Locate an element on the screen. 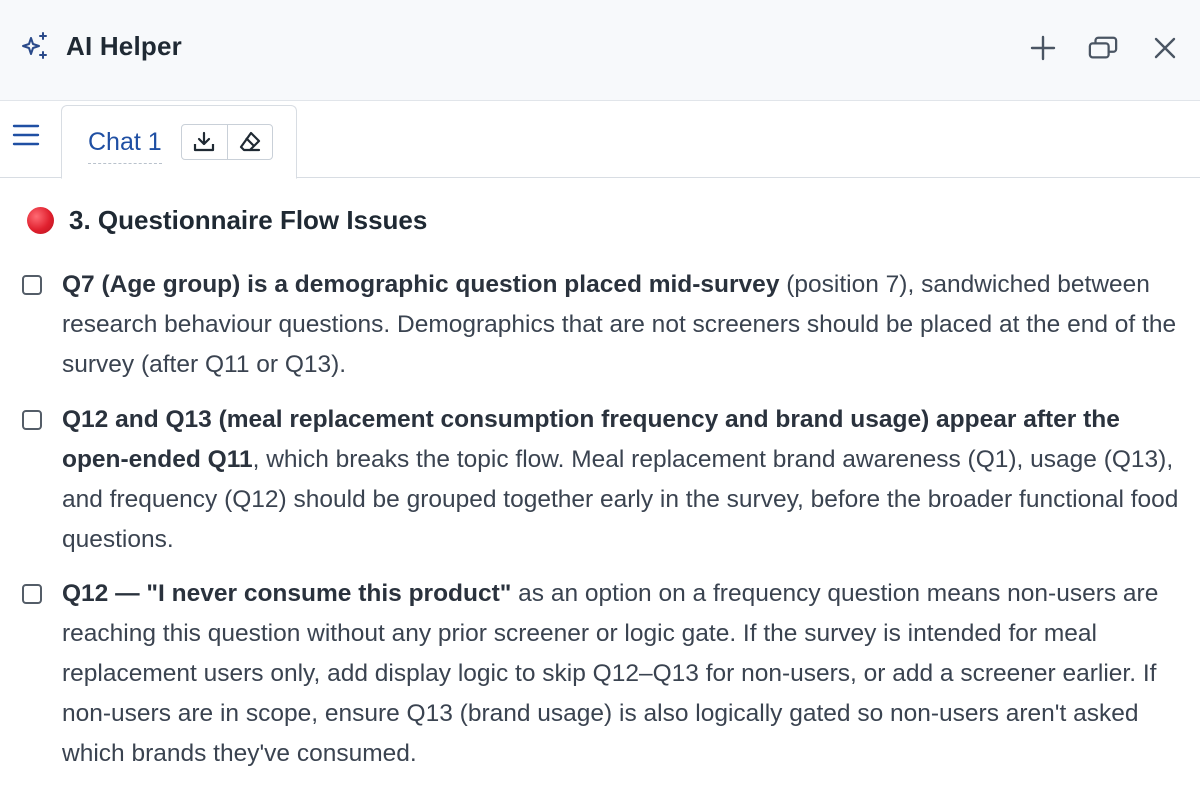 The width and height of the screenshot is (1200, 797). menu-button is located at coordinates (26, 135).